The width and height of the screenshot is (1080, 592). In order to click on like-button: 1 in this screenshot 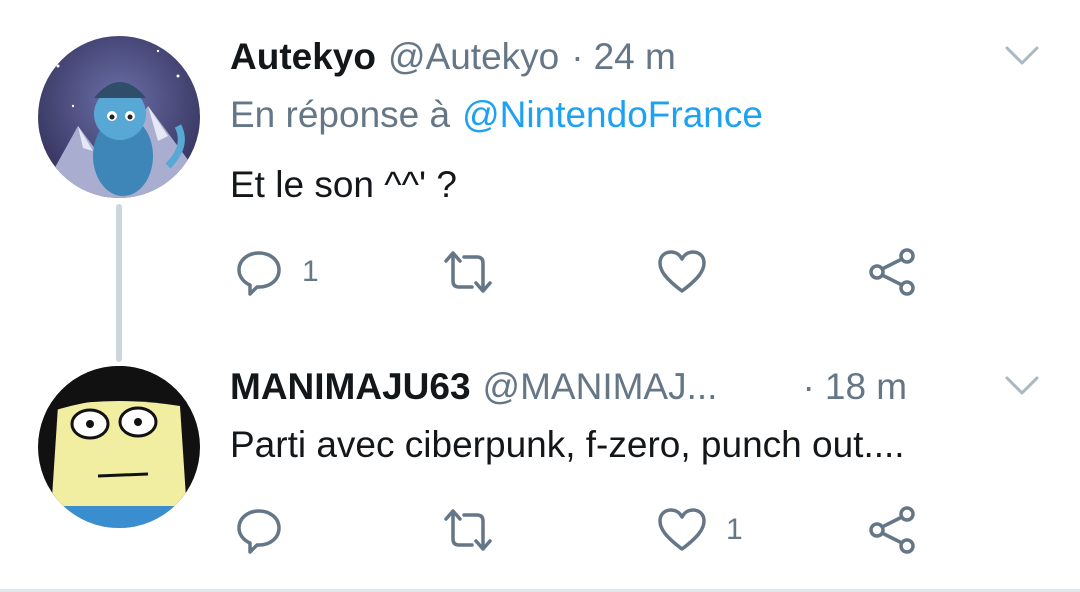, I will do `click(699, 530)`.